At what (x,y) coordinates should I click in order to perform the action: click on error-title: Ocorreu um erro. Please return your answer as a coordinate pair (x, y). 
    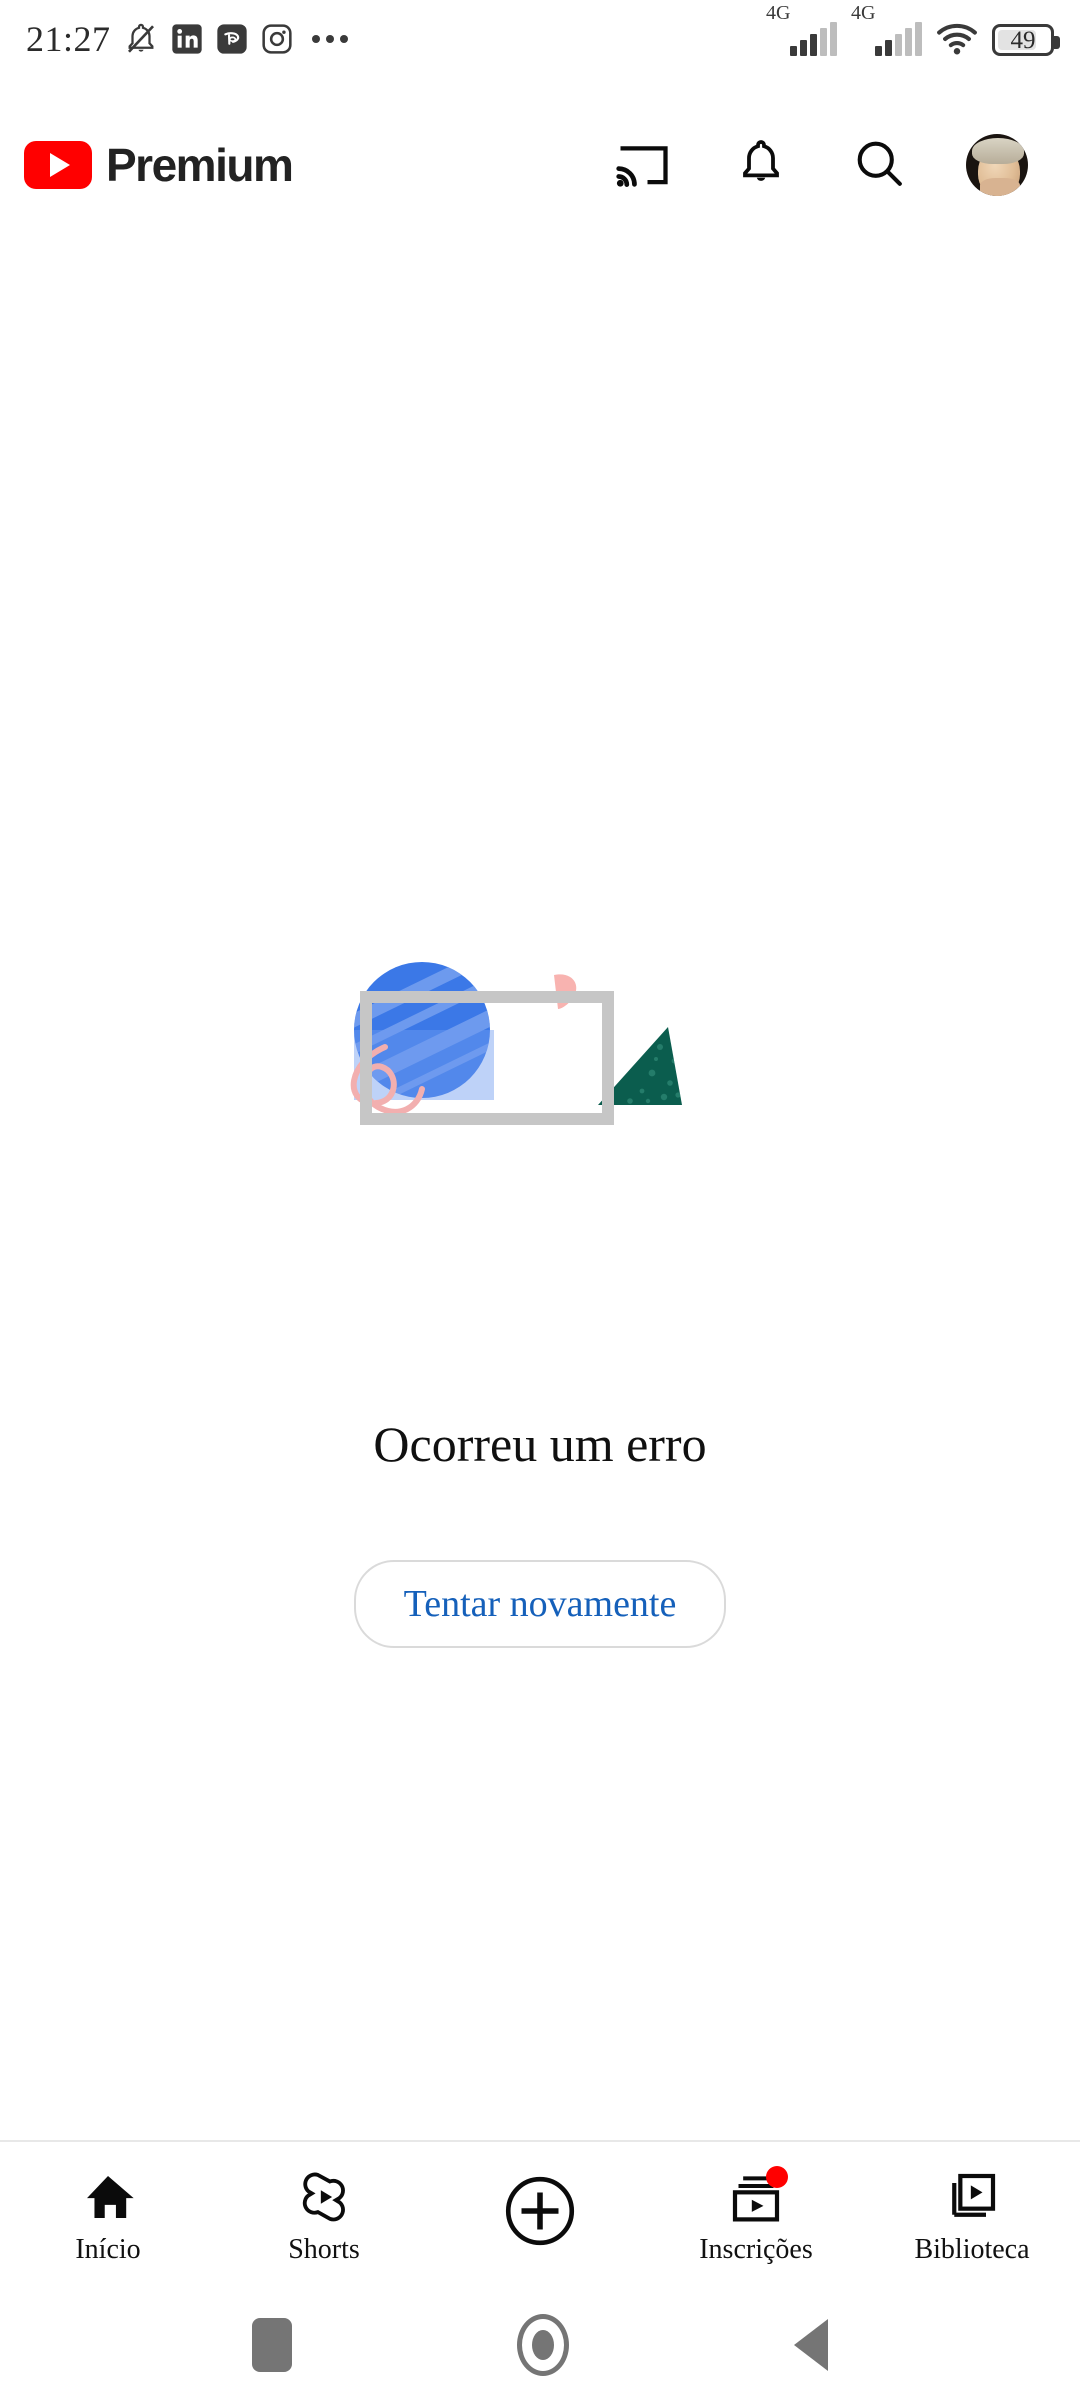
    Looking at the image, I should click on (540, 1444).